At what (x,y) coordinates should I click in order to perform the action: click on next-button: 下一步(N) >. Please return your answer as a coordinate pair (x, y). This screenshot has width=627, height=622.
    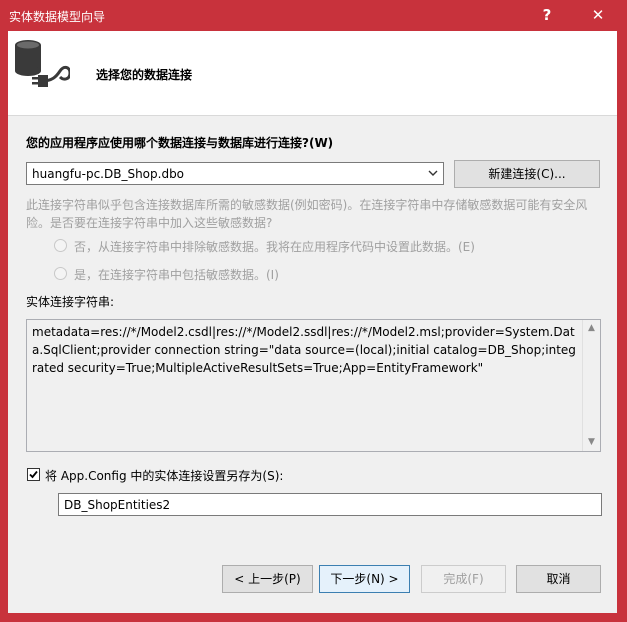
    Looking at the image, I should click on (364, 579).